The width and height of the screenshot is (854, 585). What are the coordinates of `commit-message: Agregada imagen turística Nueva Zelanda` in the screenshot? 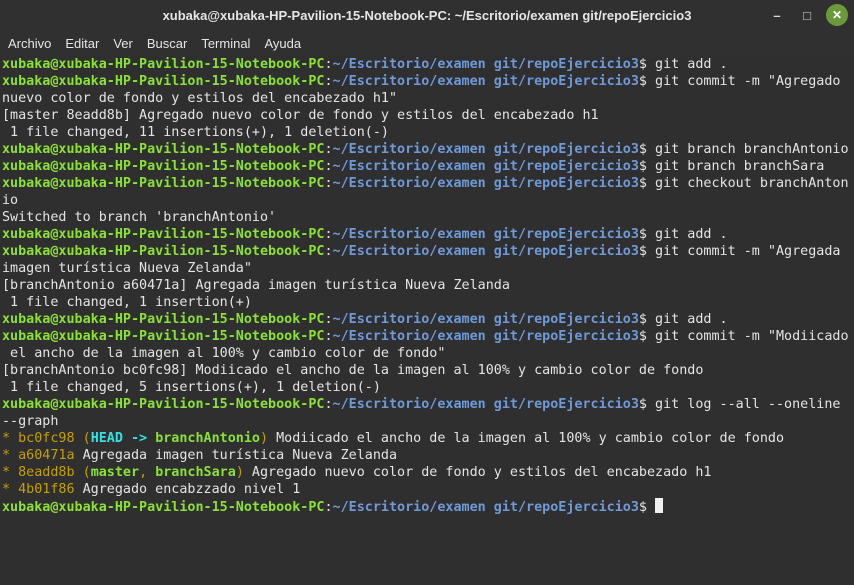 It's located at (240, 455).